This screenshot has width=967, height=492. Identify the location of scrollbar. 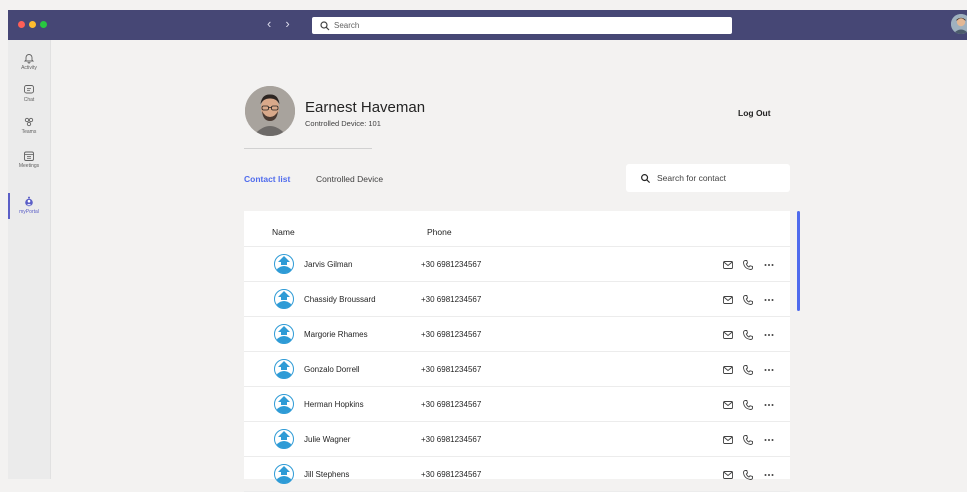
(798, 261).